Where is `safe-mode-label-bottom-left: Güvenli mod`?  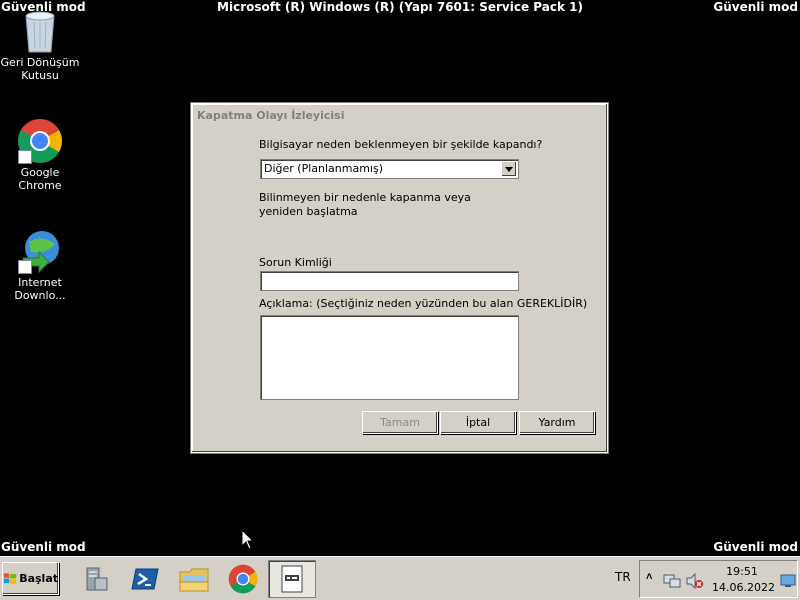 safe-mode-label-bottom-left: Güvenli mod is located at coordinates (43, 547).